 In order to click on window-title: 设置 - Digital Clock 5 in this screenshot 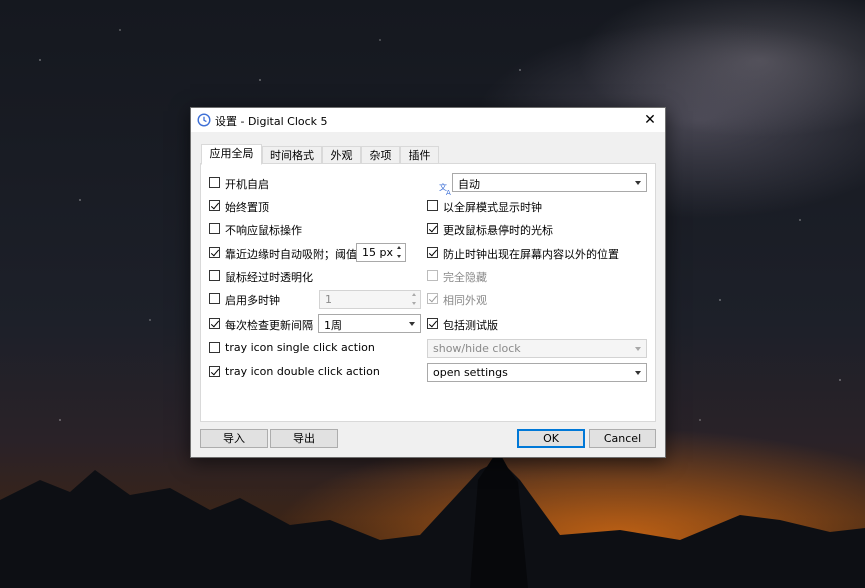, I will do `click(271, 121)`.